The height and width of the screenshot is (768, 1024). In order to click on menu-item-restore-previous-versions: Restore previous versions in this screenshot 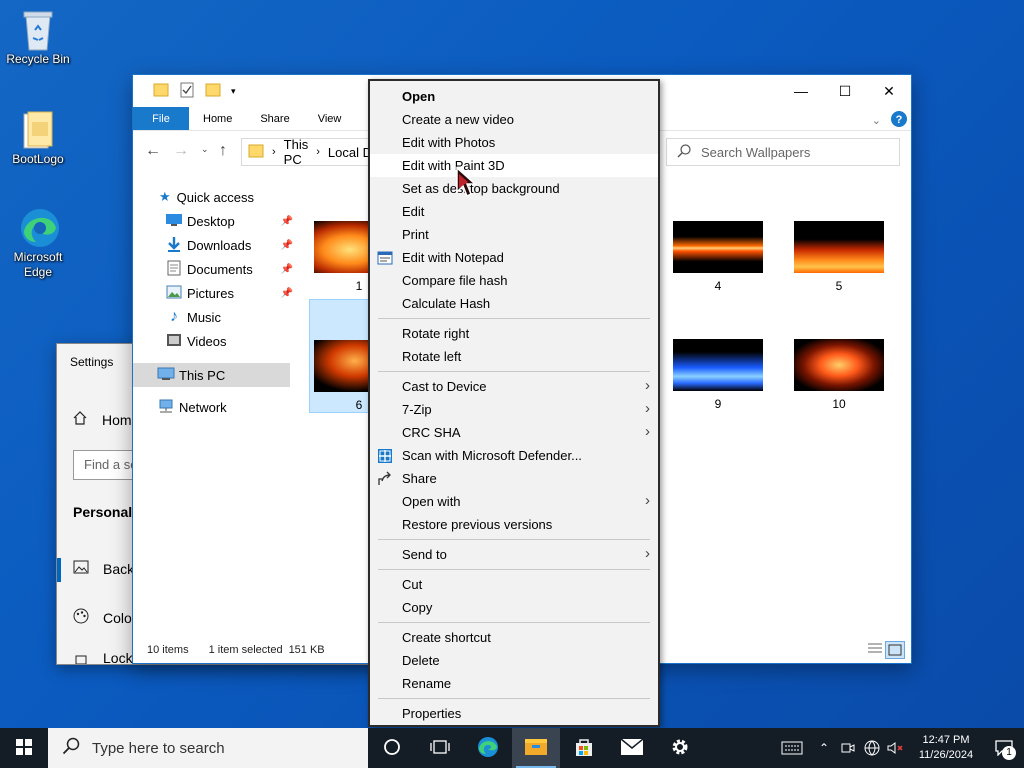, I will do `click(514, 524)`.